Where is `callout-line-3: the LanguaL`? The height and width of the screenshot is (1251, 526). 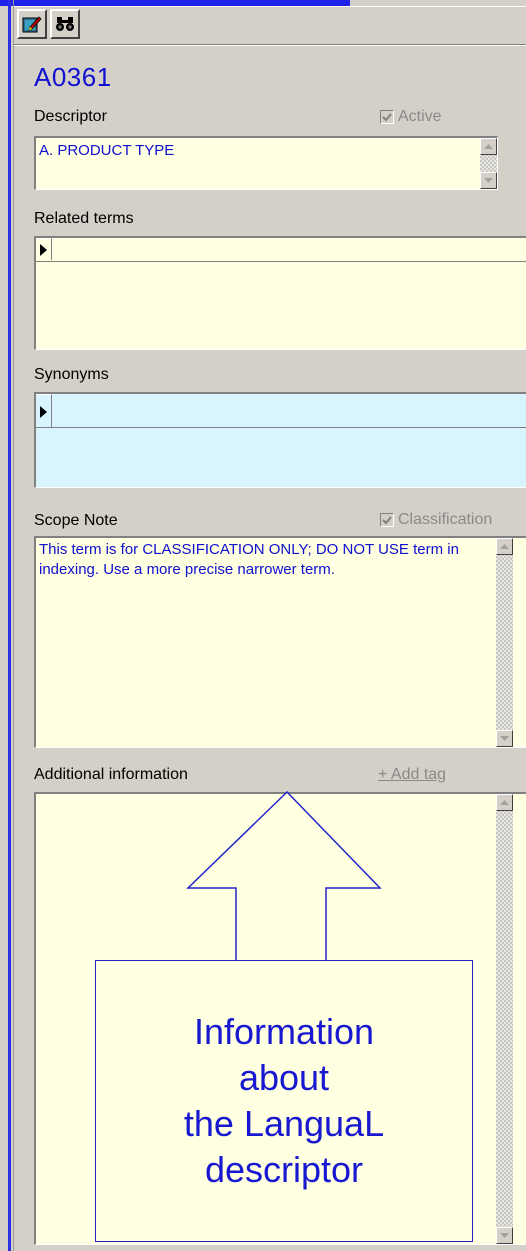
callout-line-3: the LanguaL is located at coordinates (284, 1123).